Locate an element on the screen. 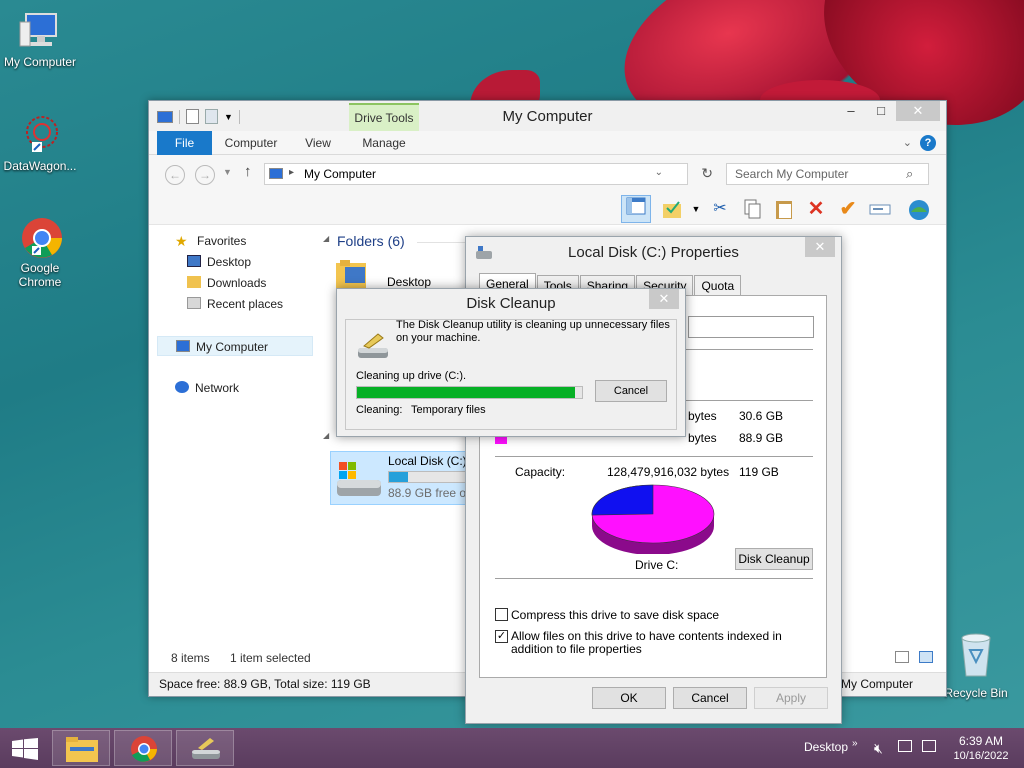 The height and width of the screenshot is (768, 1024). compress-checkbox is located at coordinates (501, 614).